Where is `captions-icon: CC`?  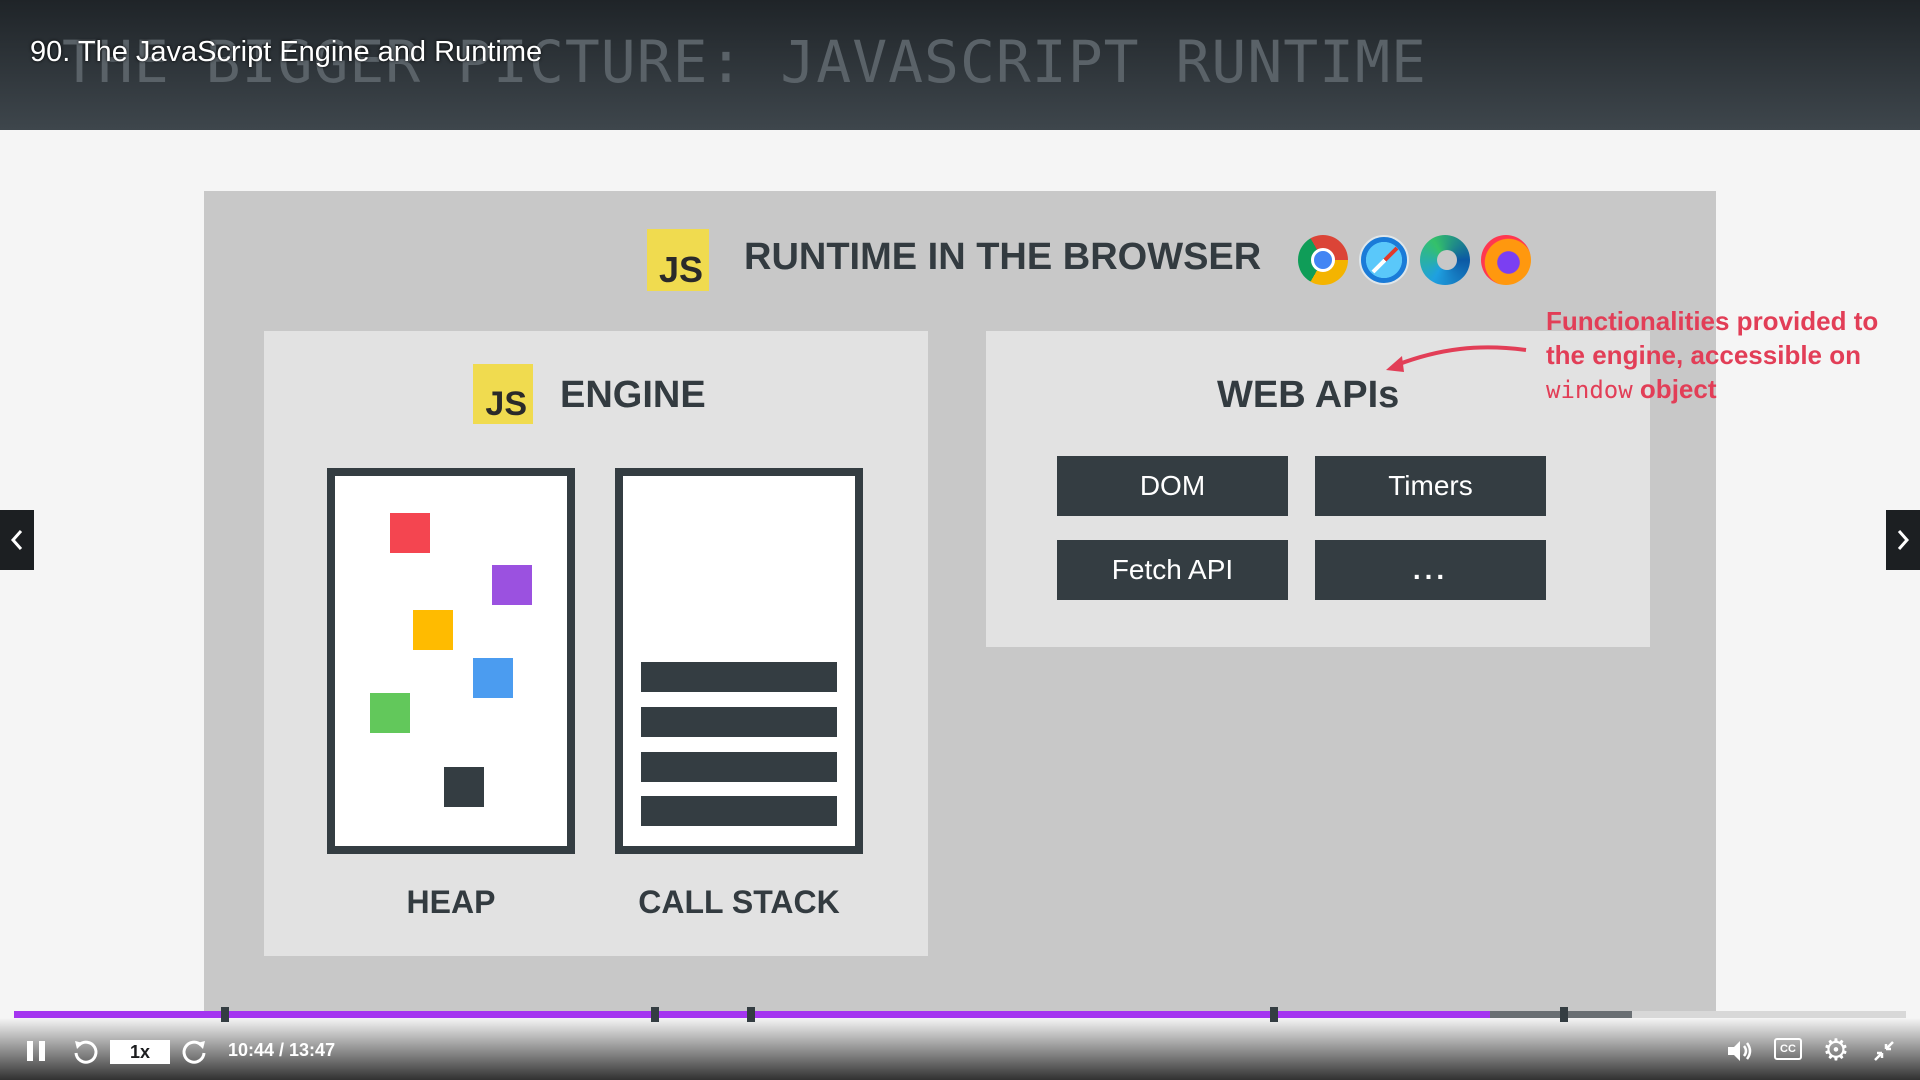
captions-icon: CC is located at coordinates (1788, 1049).